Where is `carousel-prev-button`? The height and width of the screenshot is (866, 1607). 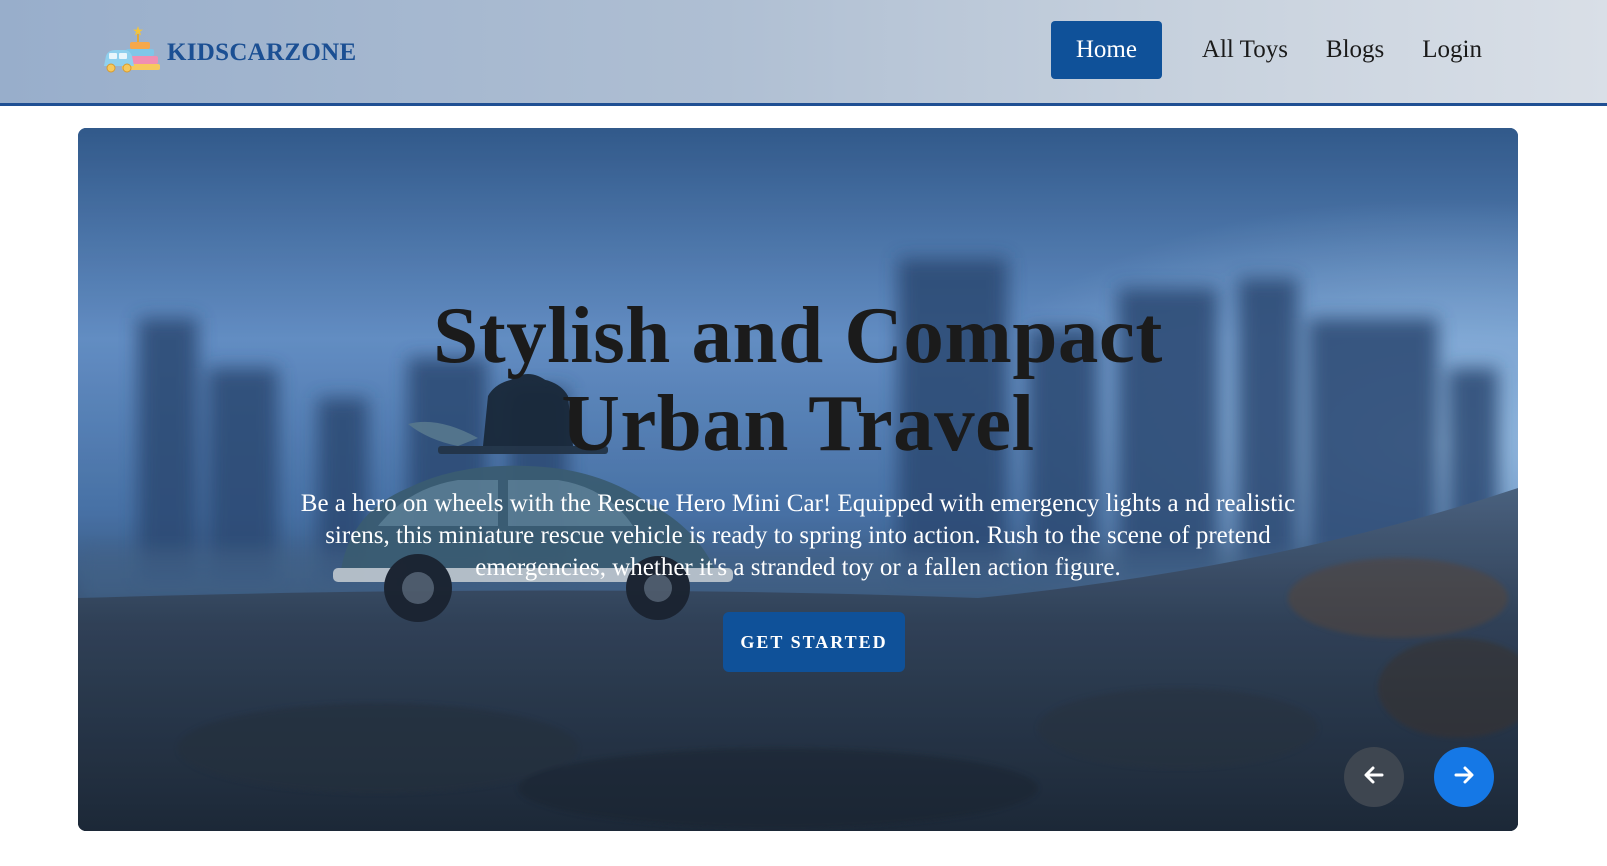 carousel-prev-button is located at coordinates (1374, 777).